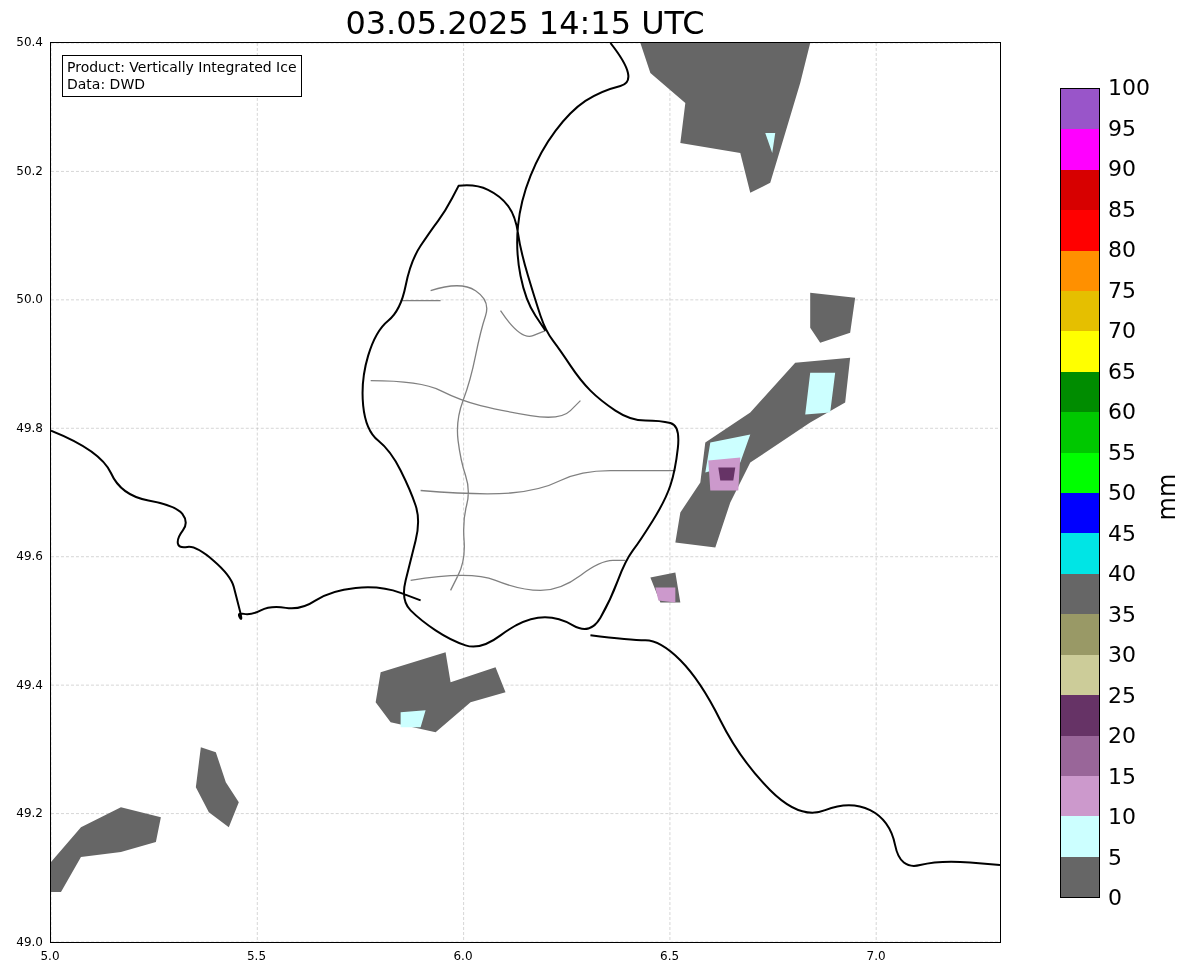 The image size is (1193, 976). I want to click on colorbar-tick-label: 85, so click(1122, 209).